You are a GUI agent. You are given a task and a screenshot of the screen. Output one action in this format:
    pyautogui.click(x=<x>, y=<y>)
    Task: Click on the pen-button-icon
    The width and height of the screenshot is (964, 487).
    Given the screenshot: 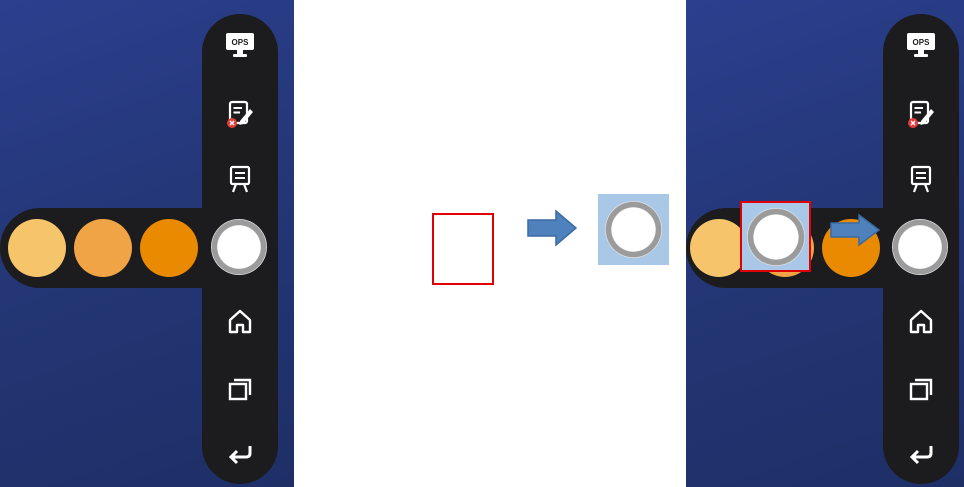 What is the action you would take?
    pyautogui.click(x=633, y=229)
    